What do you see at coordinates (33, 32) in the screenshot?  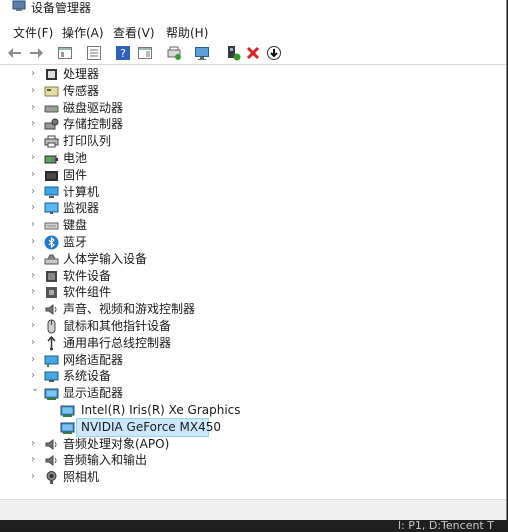 I see `menu-file: 文件(F)` at bounding box center [33, 32].